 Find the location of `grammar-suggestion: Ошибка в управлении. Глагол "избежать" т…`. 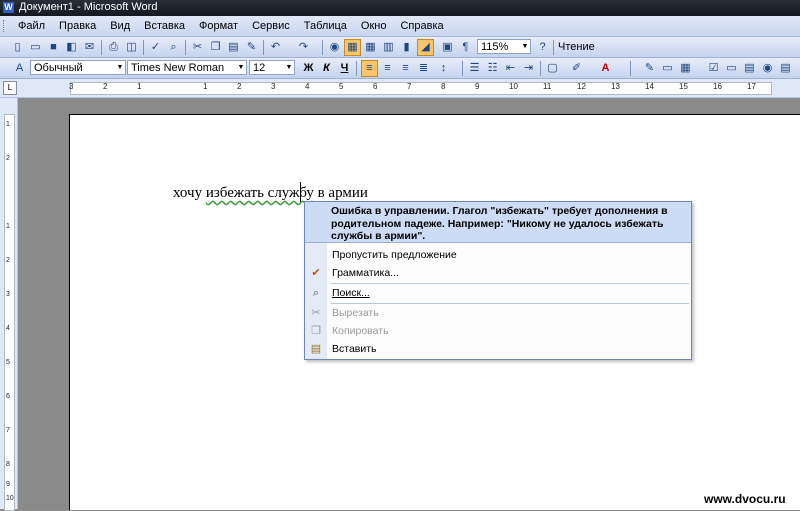

grammar-suggestion: Ошибка в управлении. Глагол "избежать" т… is located at coordinates (498, 222).